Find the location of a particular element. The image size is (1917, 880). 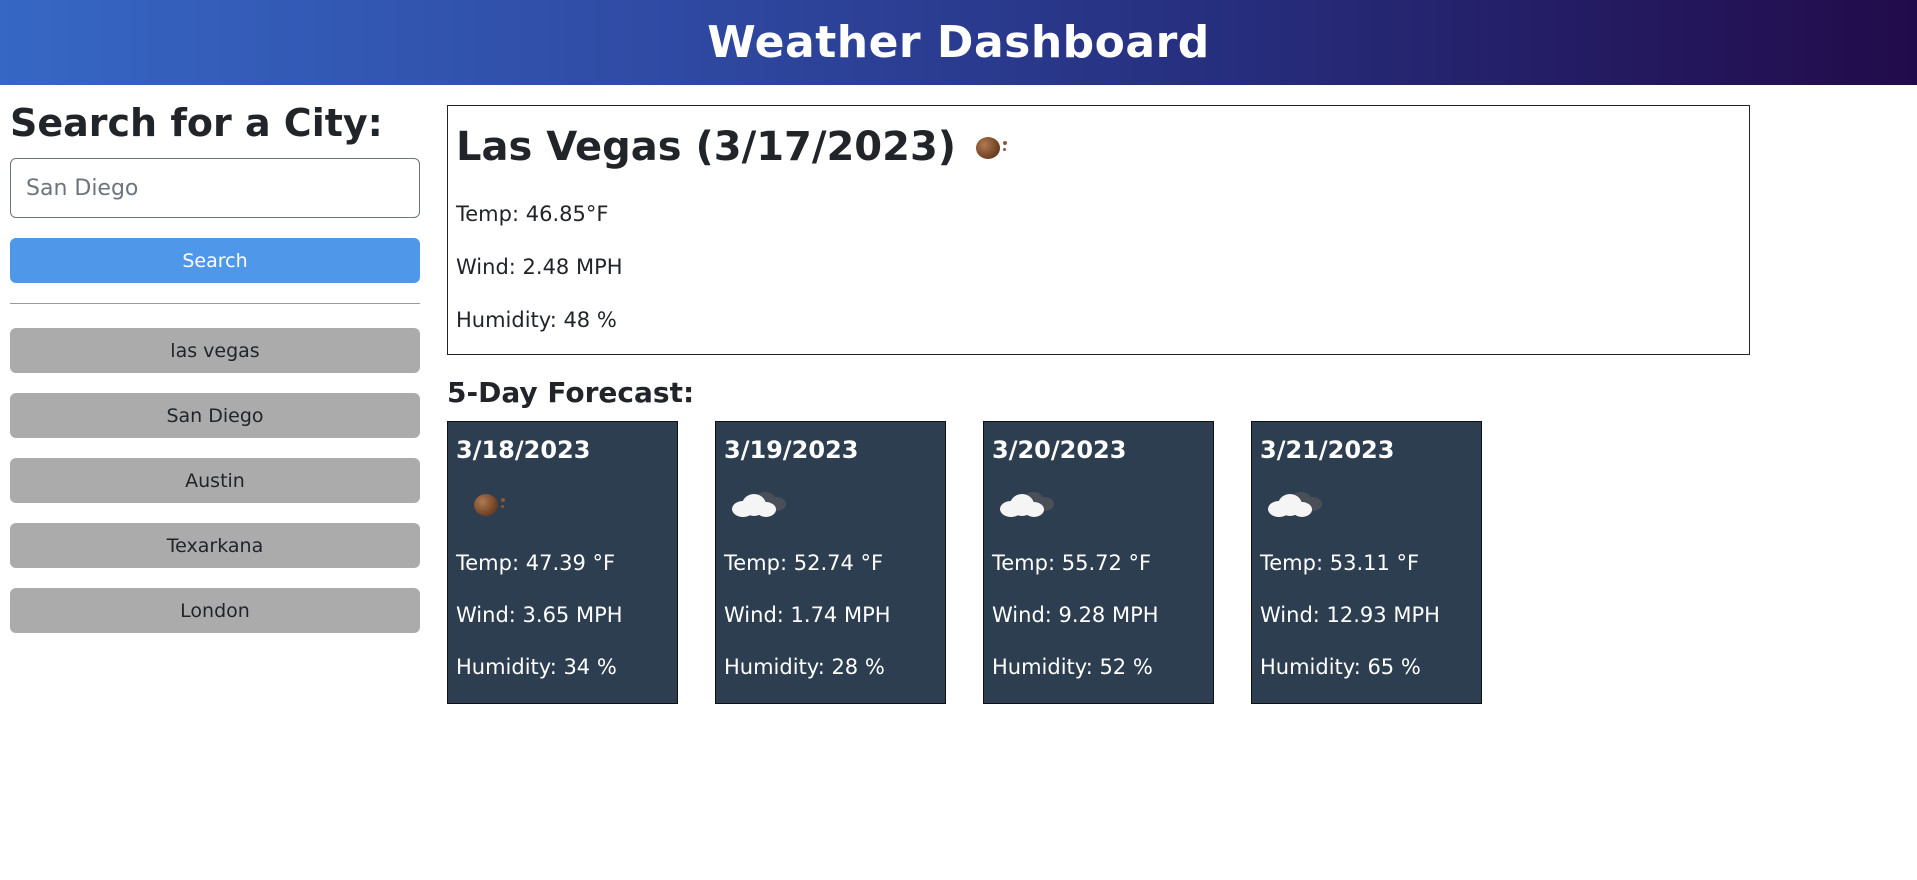

forecast-heading: 5-Day Forecast: is located at coordinates (571, 392).